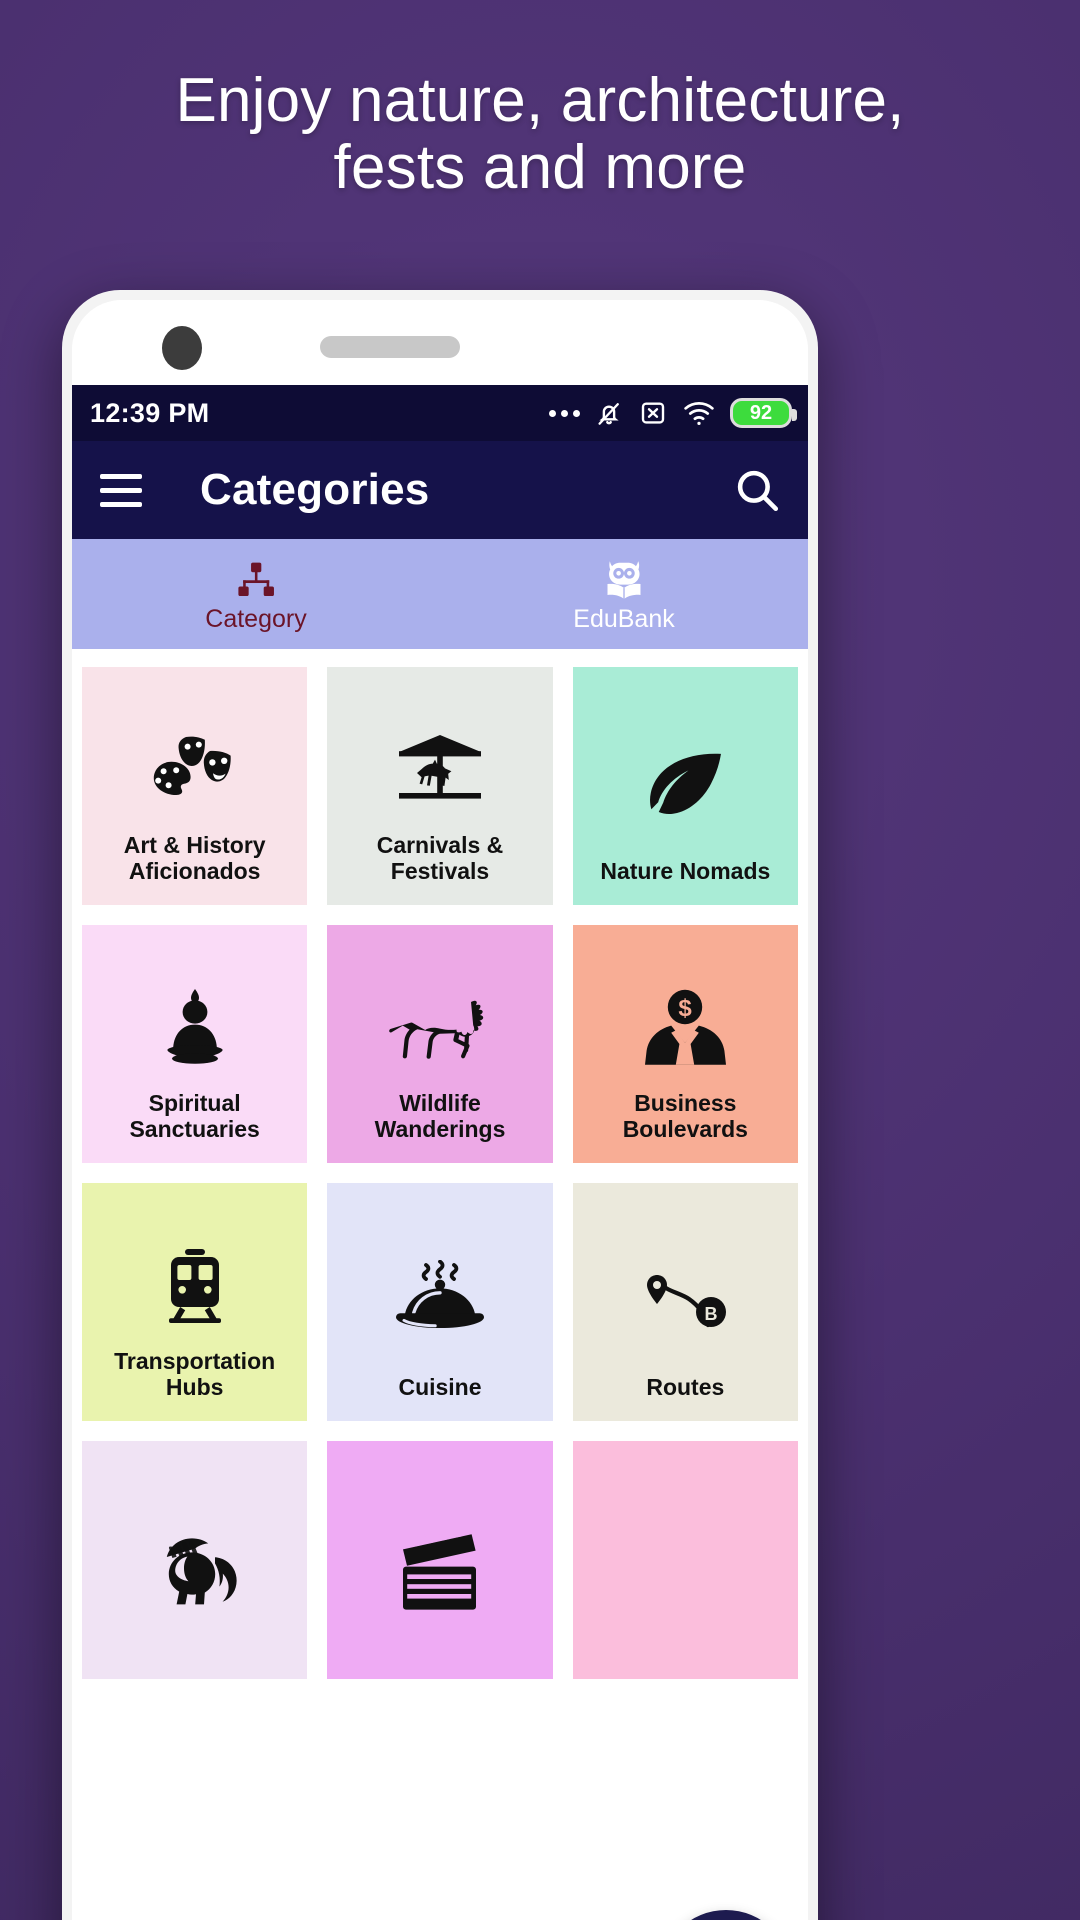  I want to click on route-map-icon: B, so click(685, 1299).